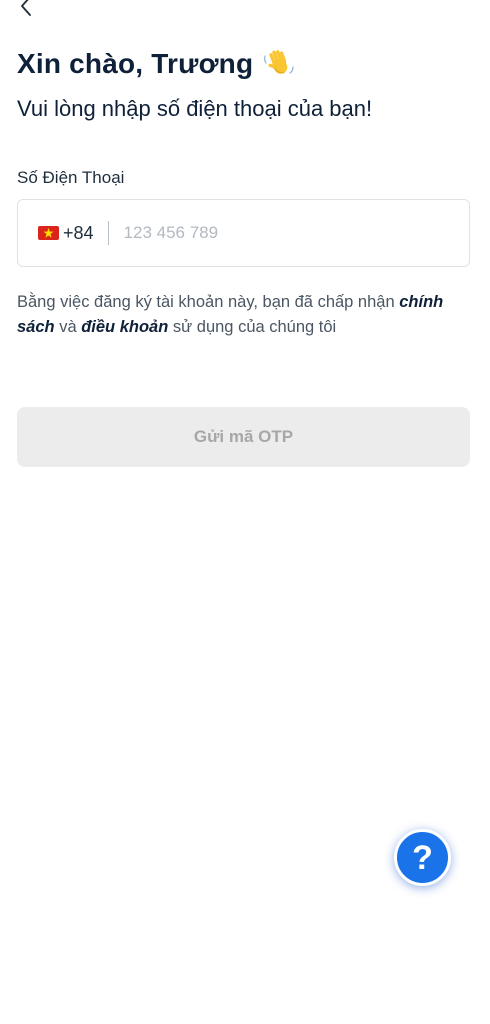  Describe the element at coordinates (71, 177) in the screenshot. I see `phone-field-label: Số Điện Thoại` at that location.